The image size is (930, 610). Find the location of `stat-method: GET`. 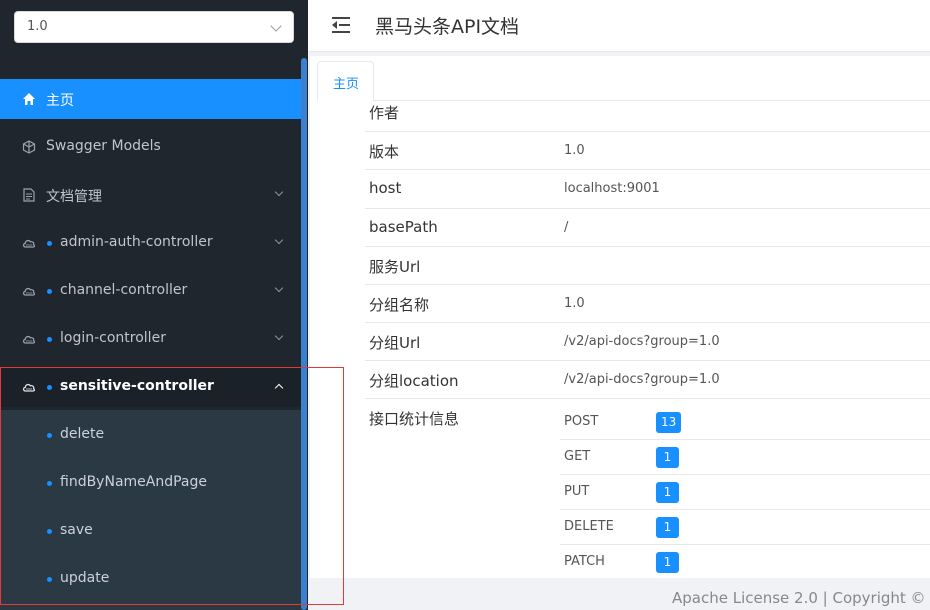

stat-method: GET is located at coordinates (577, 456).